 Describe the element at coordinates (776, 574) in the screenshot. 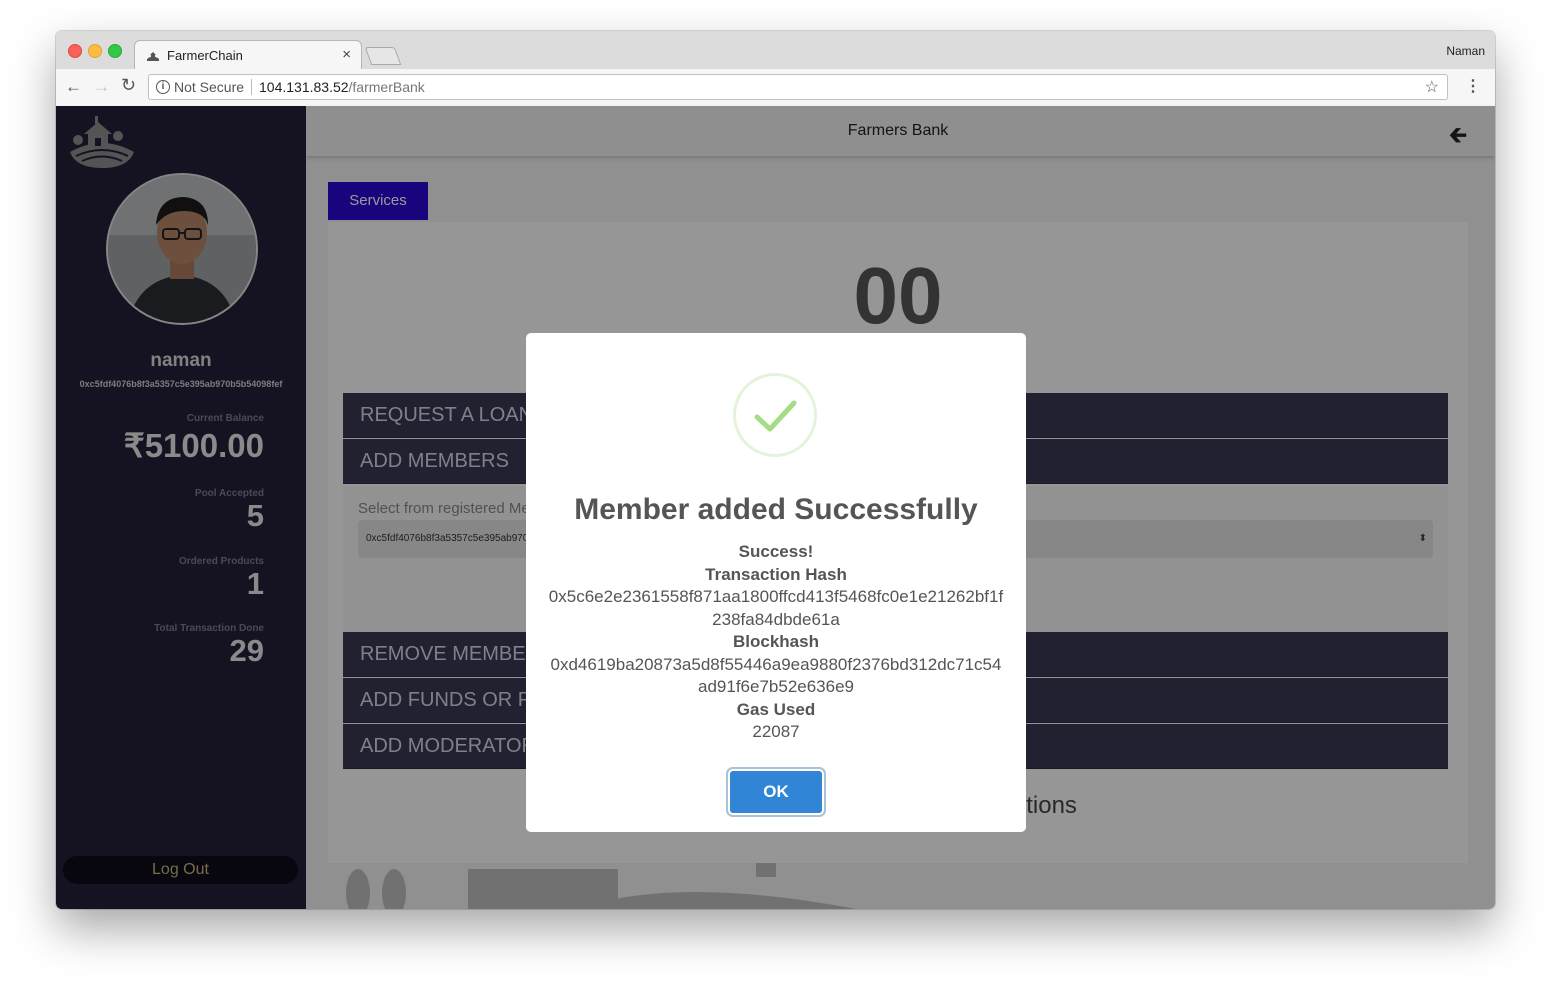

I see `transaction-hash-label: Transaction Hash` at that location.